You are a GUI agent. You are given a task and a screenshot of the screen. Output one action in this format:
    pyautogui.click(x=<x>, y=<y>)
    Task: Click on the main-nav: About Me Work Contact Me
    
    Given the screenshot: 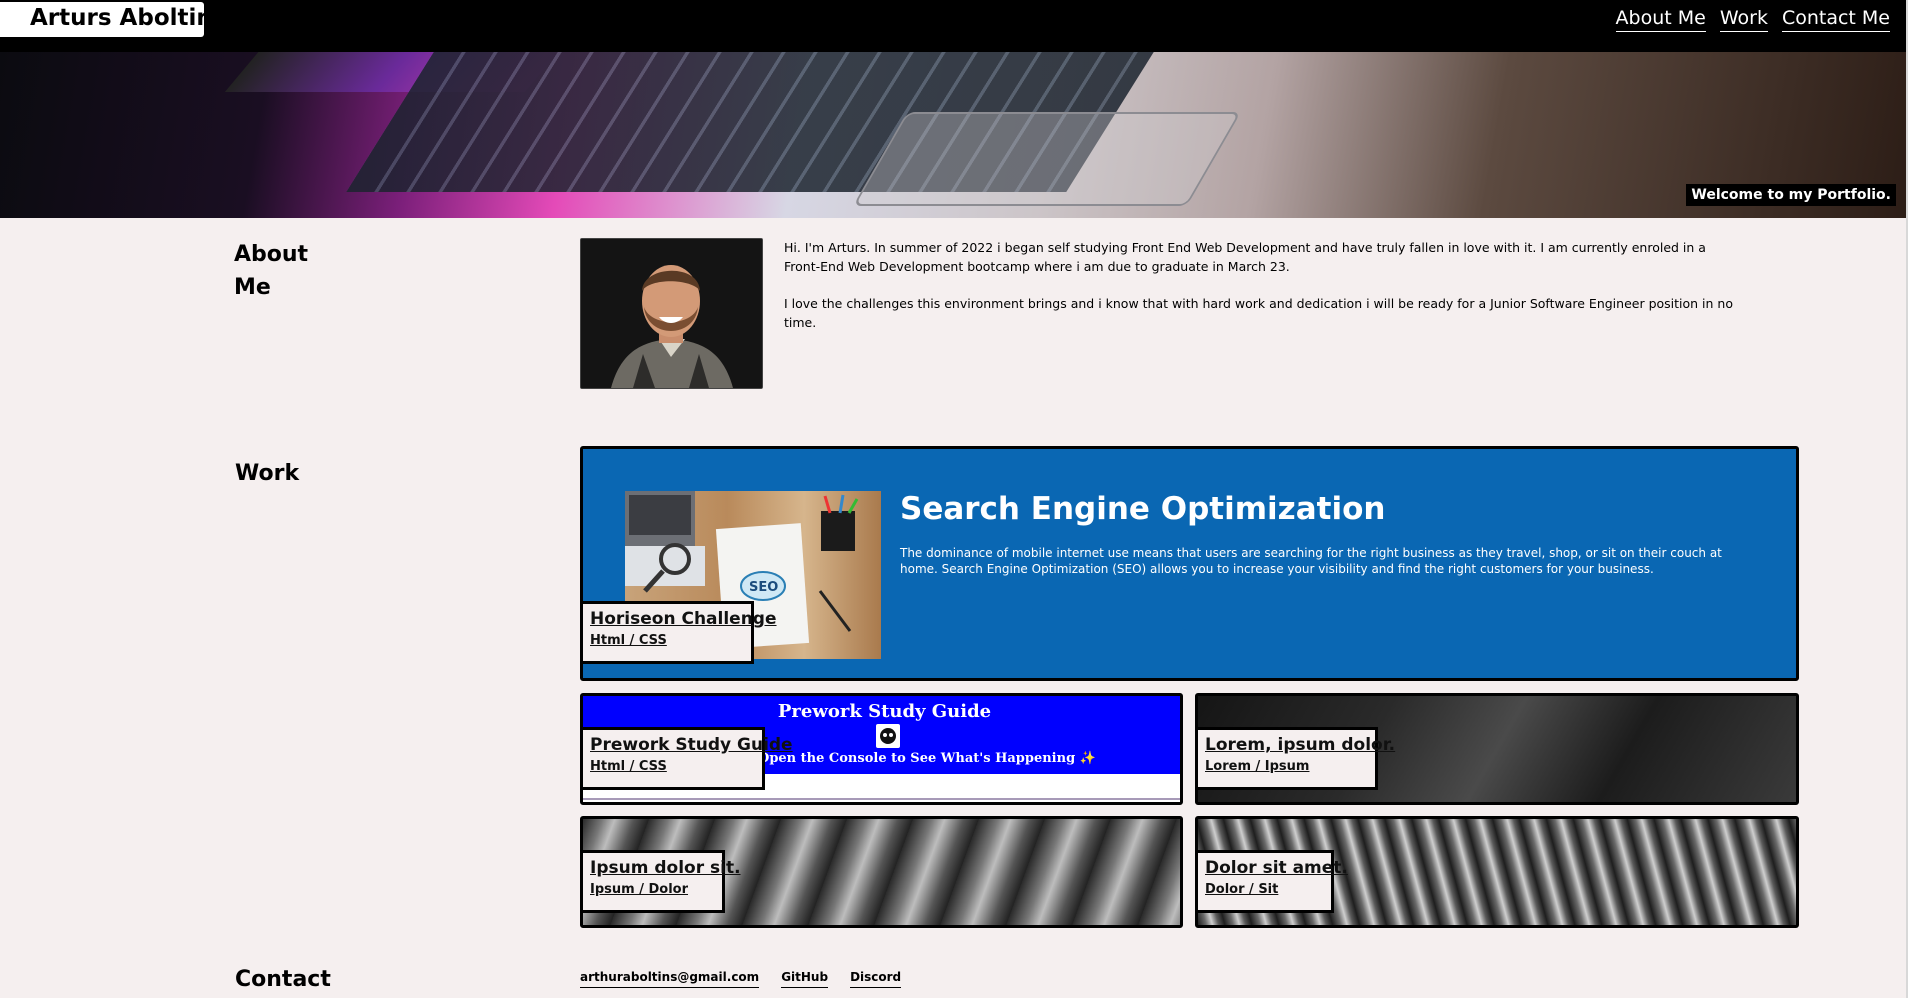 What is the action you would take?
    pyautogui.click(x=1752, y=19)
    